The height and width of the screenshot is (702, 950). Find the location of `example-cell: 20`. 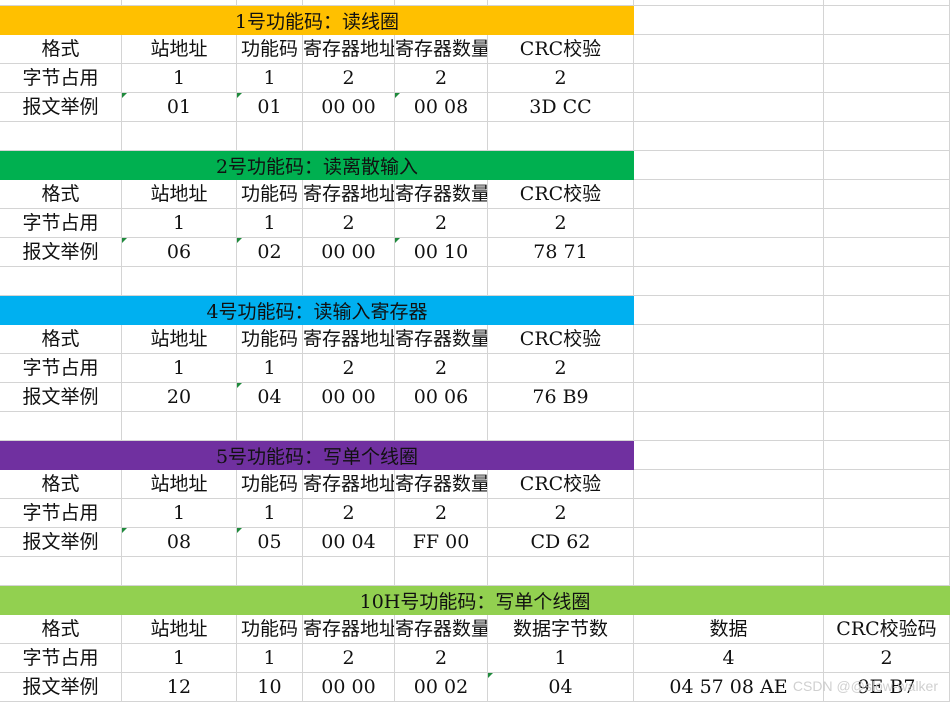

example-cell: 20 is located at coordinates (179, 397).